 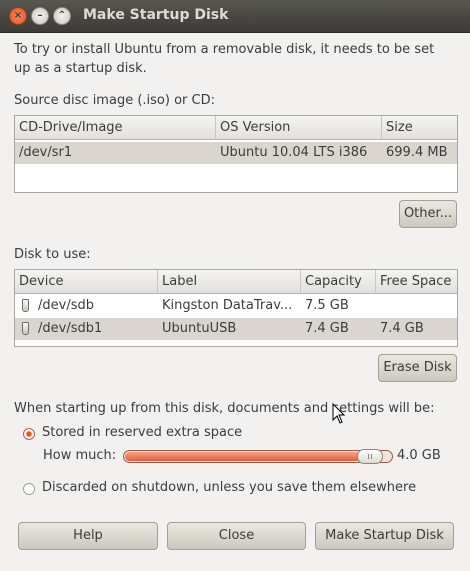 I want to click on cell-device: /dev/sdb, so click(x=66, y=305).